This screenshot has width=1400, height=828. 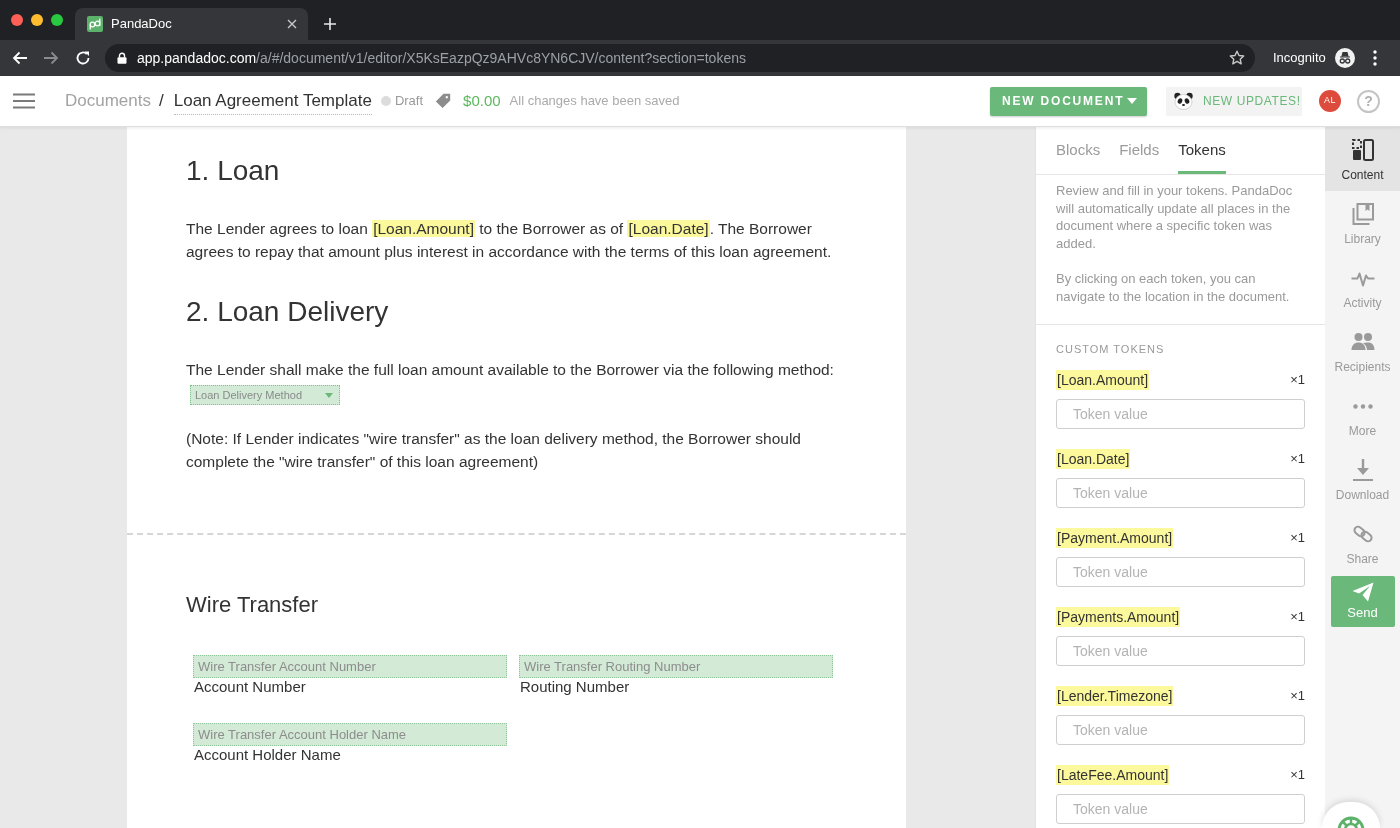 What do you see at coordinates (17, 20) in the screenshot?
I see `close-window-icon` at bounding box center [17, 20].